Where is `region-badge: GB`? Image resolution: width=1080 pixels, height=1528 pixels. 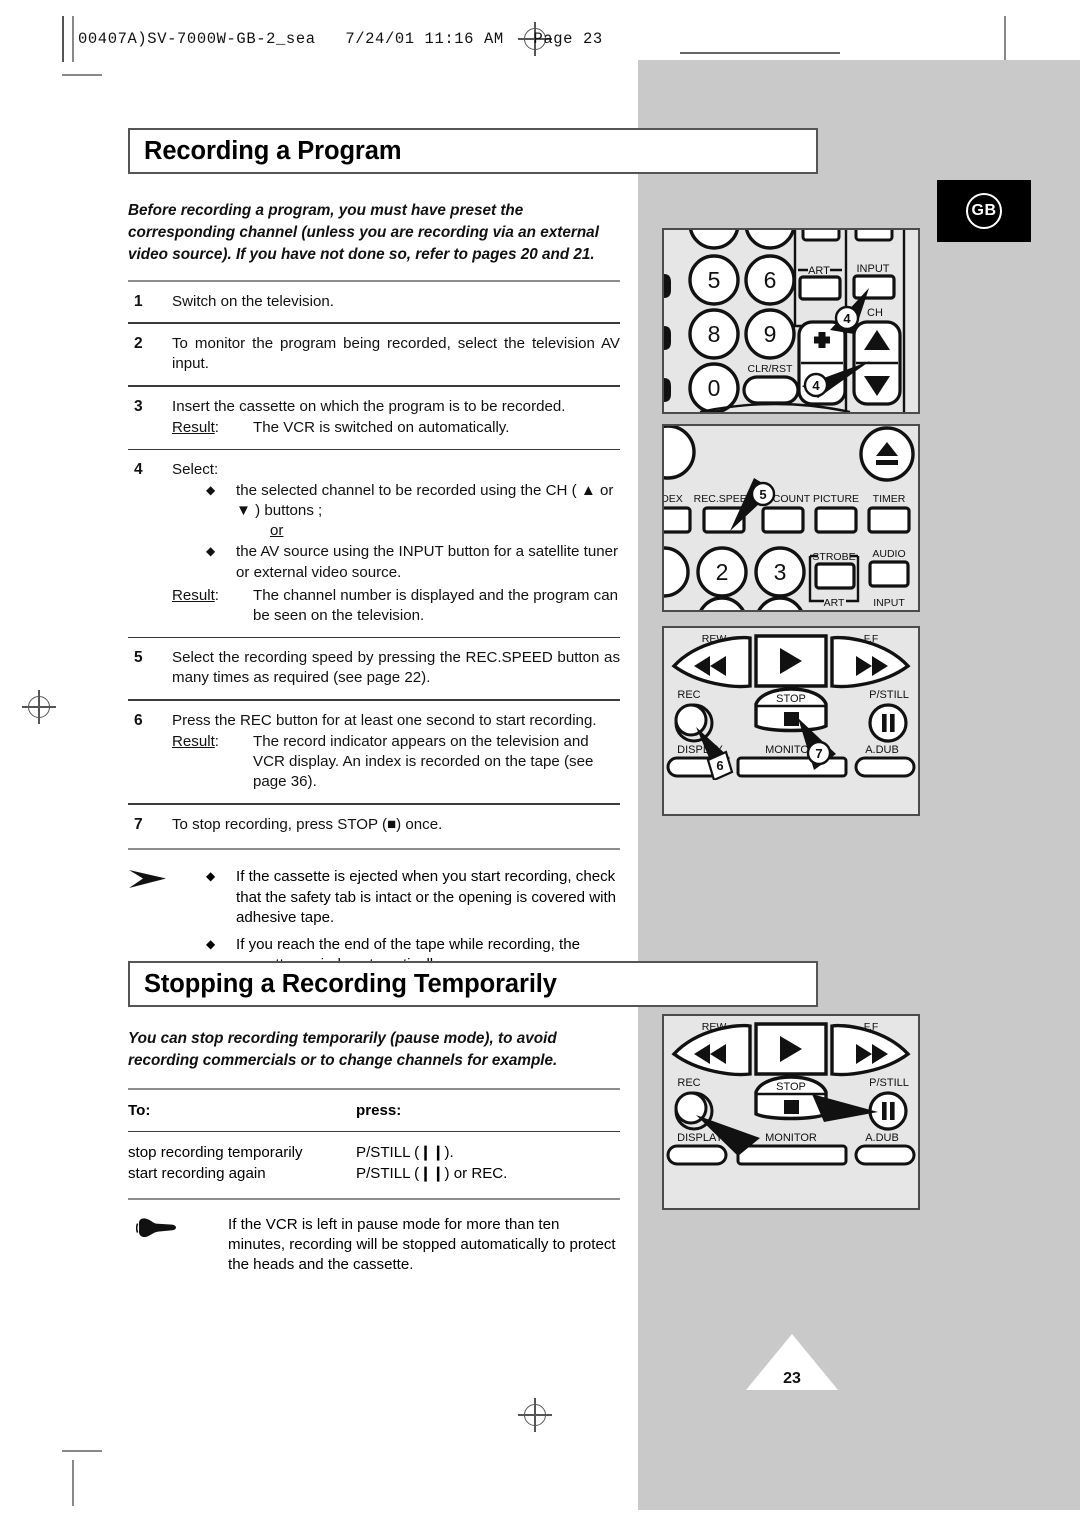
region-badge: GB is located at coordinates (984, 211).